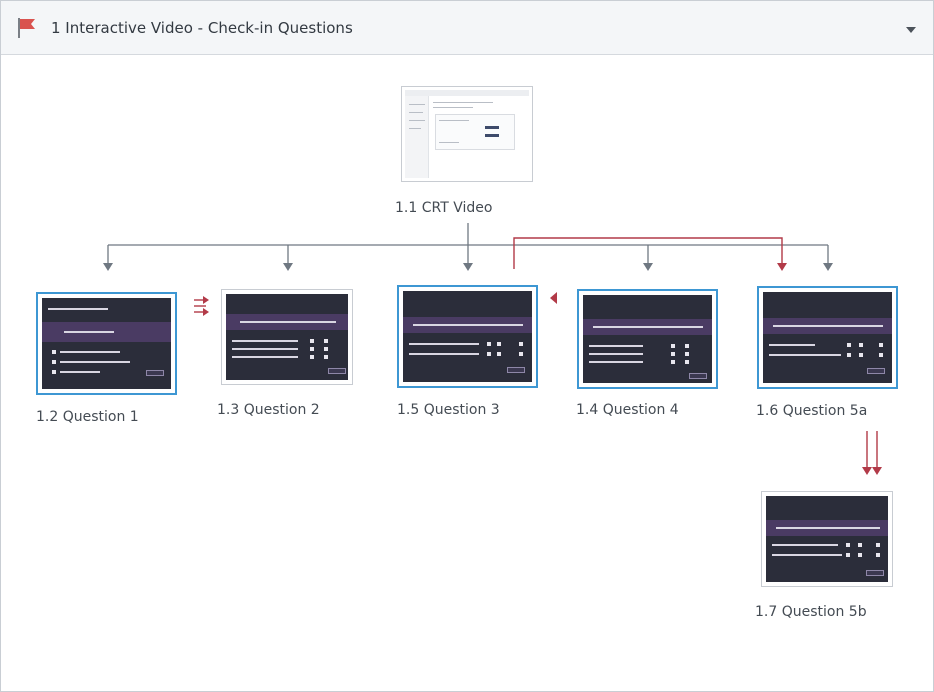  I want to click on question-2-preview, so click(287, 337).